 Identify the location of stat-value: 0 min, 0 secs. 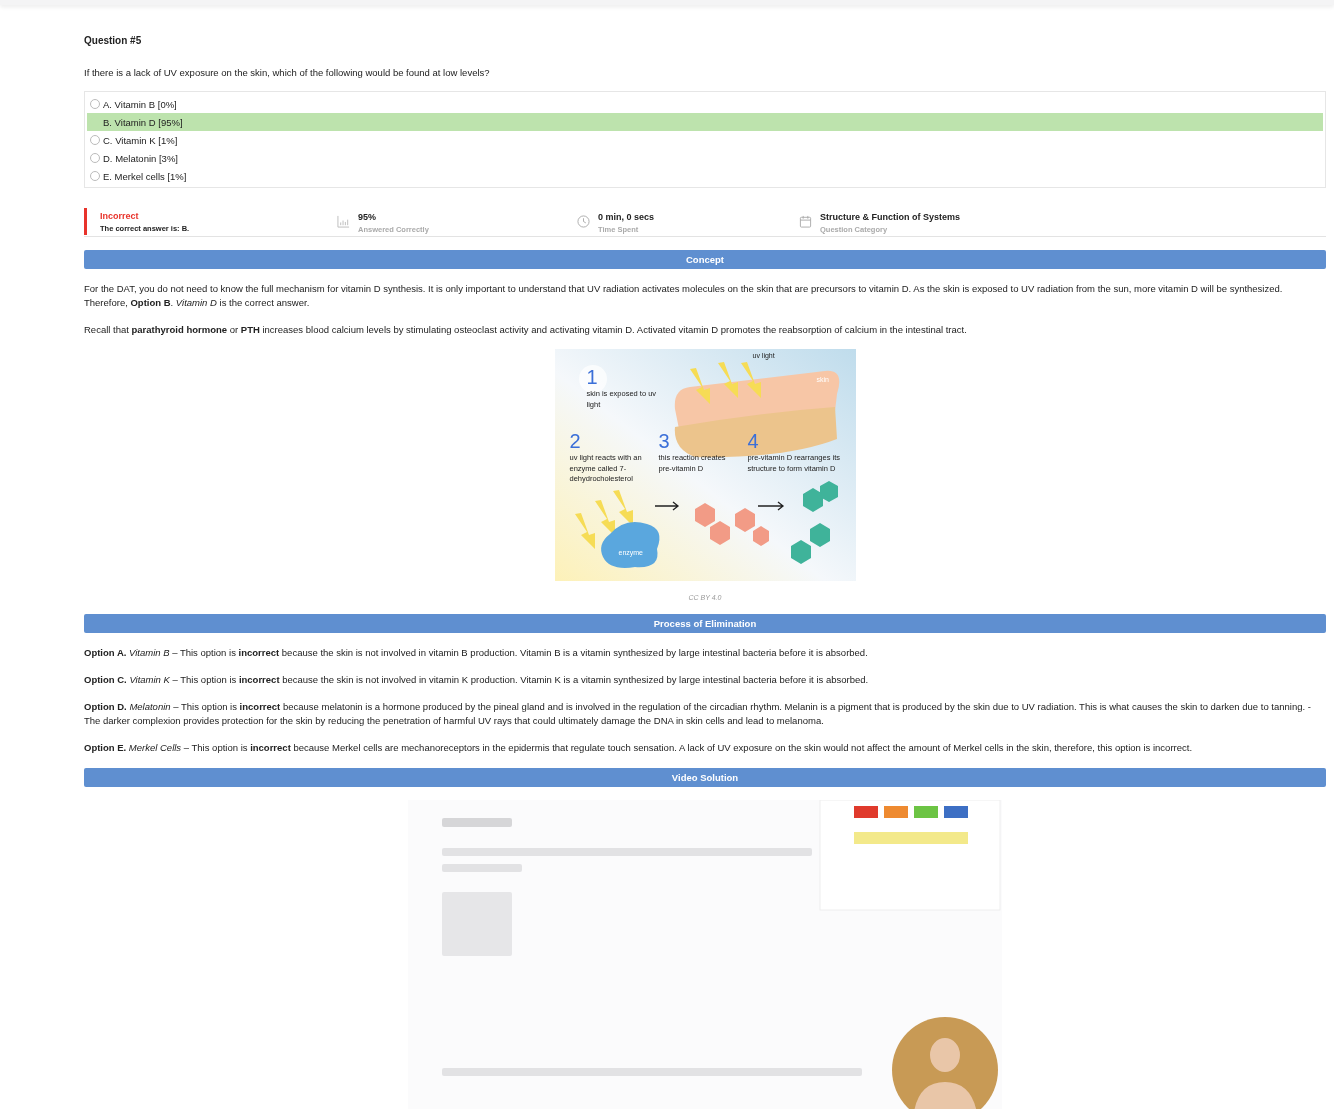
(626, 216).